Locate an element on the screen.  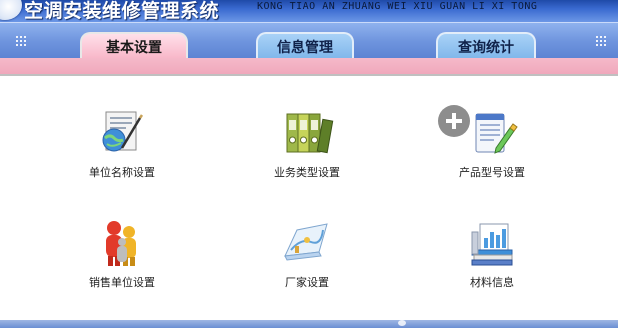
business-type-settings-button: 业务类型设置 is located at coordinates (307, 145).